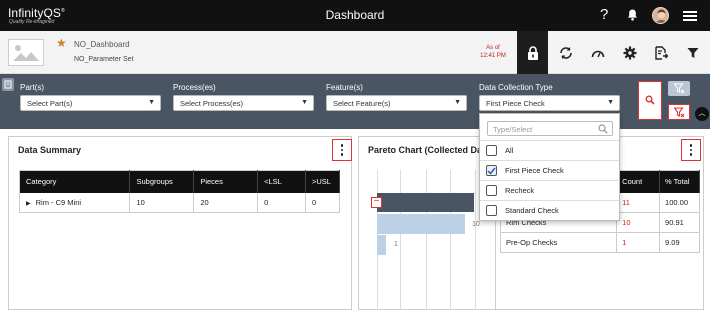 This screenshot has width=710, height=310. I want to click on parameter-set-name: NO_Parameter Set, so click(104, 59).